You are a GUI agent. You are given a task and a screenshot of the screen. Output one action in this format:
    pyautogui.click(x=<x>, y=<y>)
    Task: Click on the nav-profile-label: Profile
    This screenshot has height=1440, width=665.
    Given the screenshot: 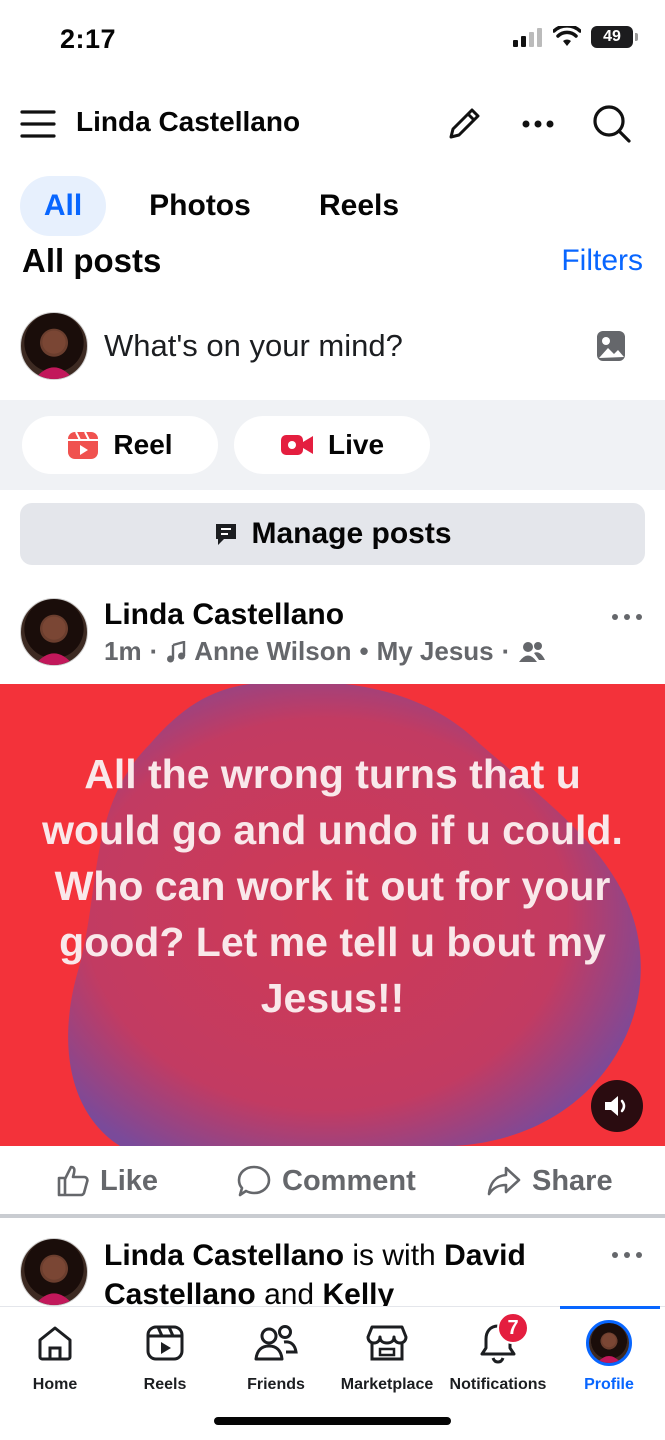 What is the action you would take?
    pyautogui.click(x=609, y=1384)
    